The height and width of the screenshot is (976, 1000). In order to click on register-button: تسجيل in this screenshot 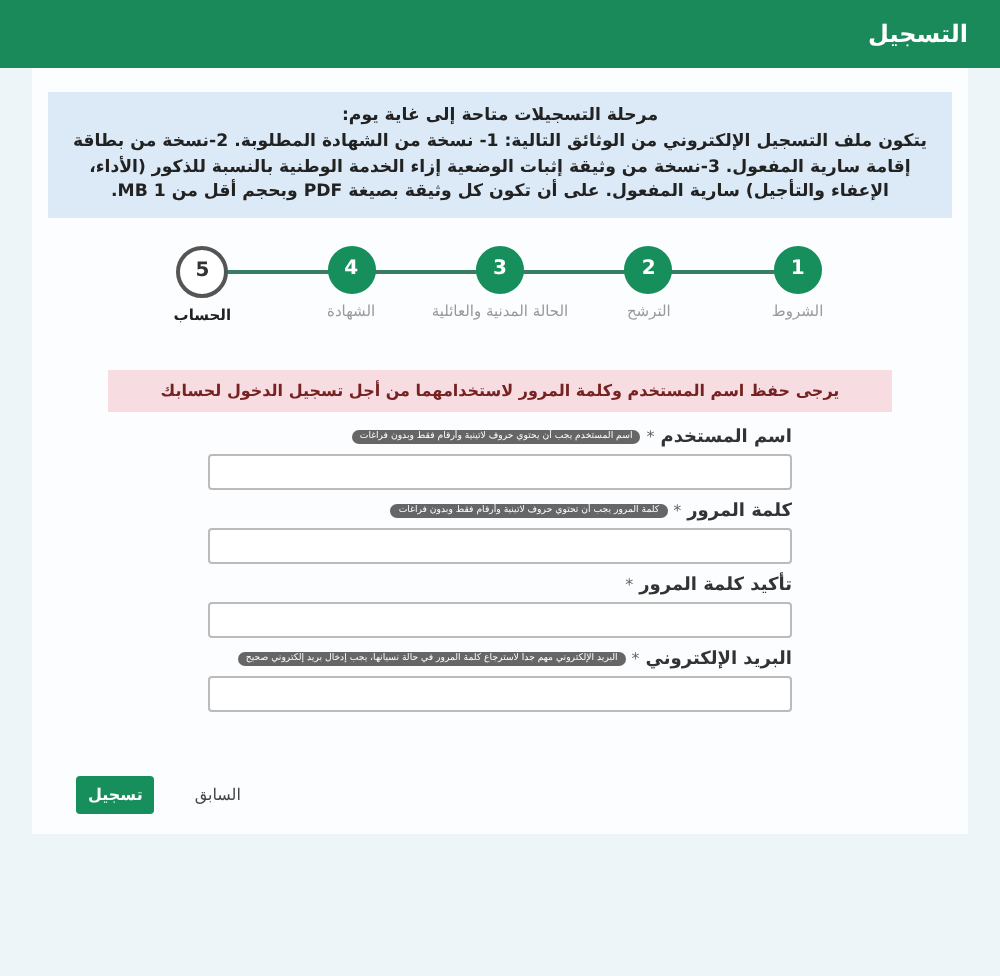, I will do `click(115, 794)`.